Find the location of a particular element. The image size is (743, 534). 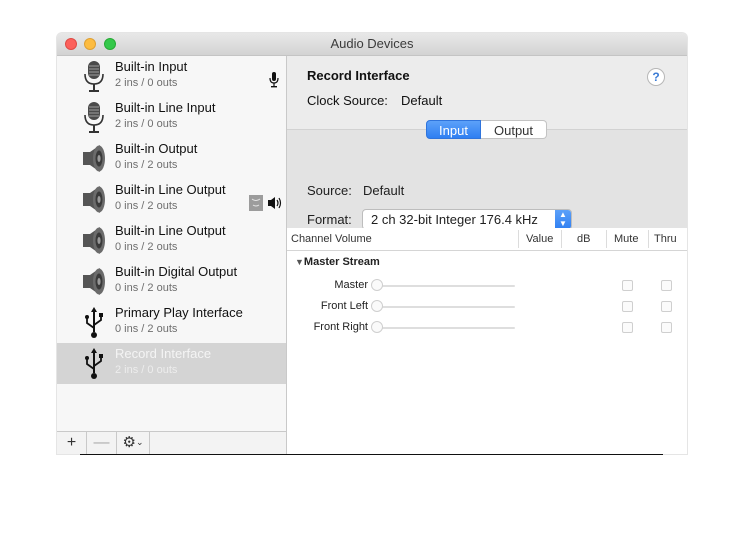

clock-source-value: Default is located at coordinates (422, 100).